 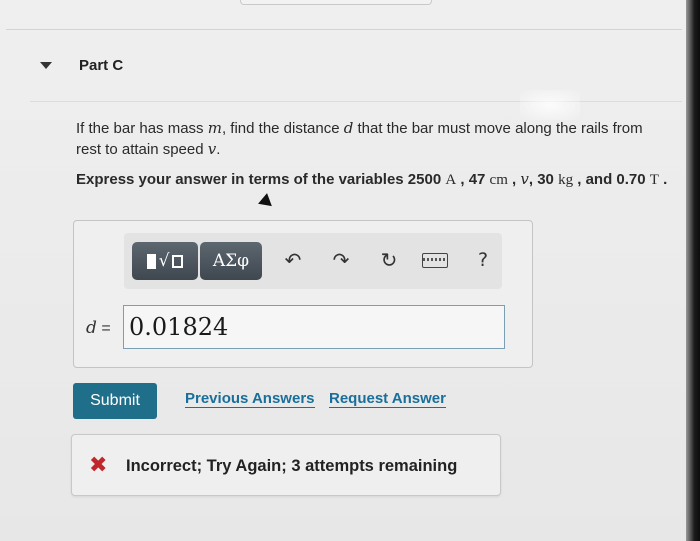 What do you see at coordinates (178, 261) in the screenshot?
I see `fraction-icon` at bounding box center [178, 261].